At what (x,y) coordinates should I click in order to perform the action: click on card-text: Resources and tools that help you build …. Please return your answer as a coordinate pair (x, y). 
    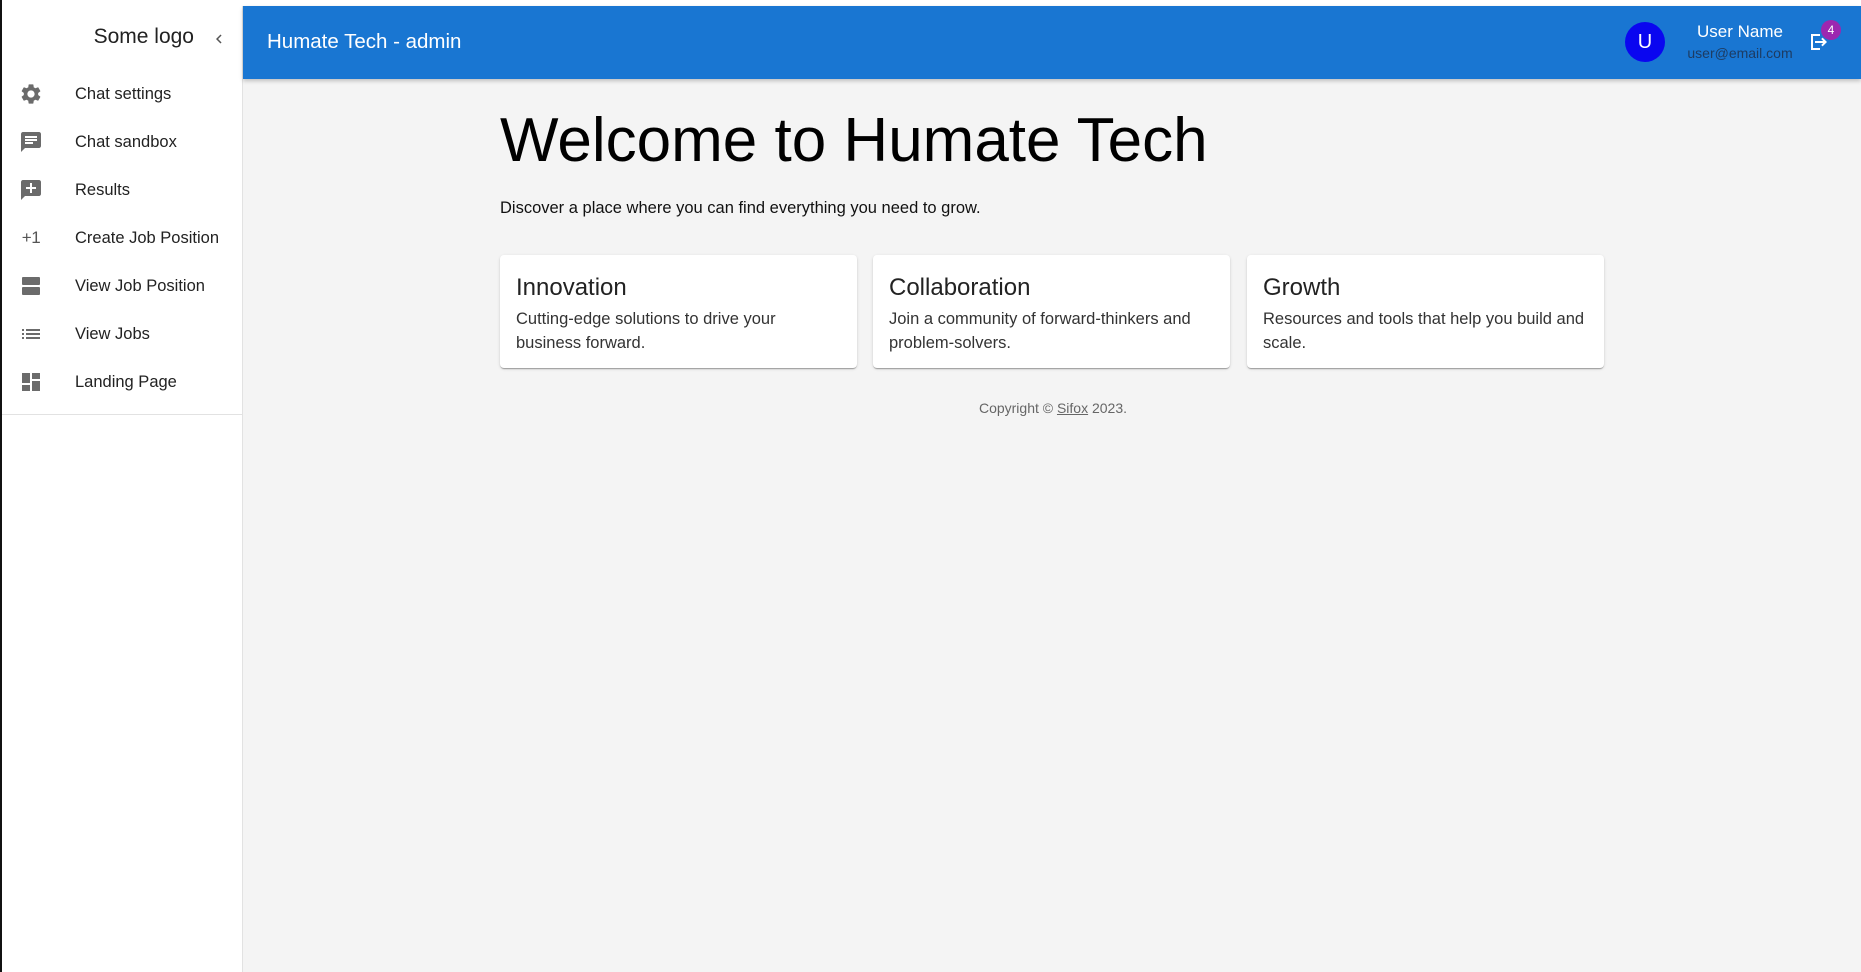
    Looking at the image, I should click on (1424, 331).